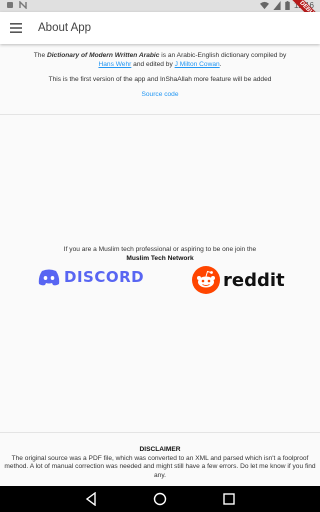 The height and width of the screenshot is (512, 320). What do you see at coordinates (160, 258) in the screenshot?
I see `network-name: Muslim Tech Network` at bounding box center [160, 258].